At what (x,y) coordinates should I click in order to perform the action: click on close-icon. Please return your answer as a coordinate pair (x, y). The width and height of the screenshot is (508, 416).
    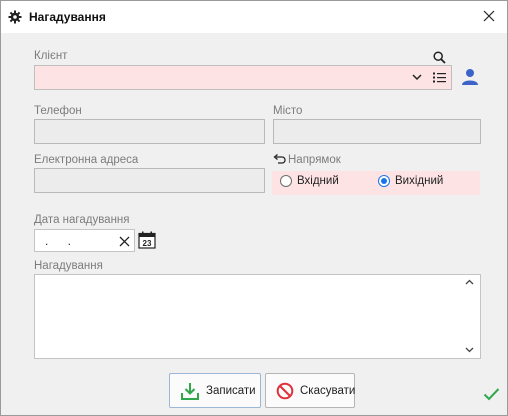
    Looking at the image, I should click on (489, 17).